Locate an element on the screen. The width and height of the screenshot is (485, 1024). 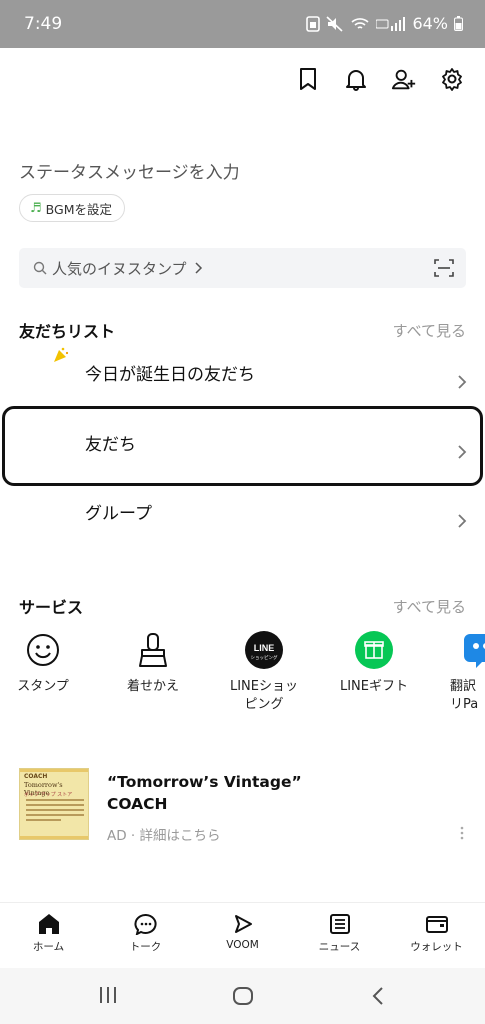
friends-section-header: 友だちリスト すべて見る is located at coordinates (242, 330).